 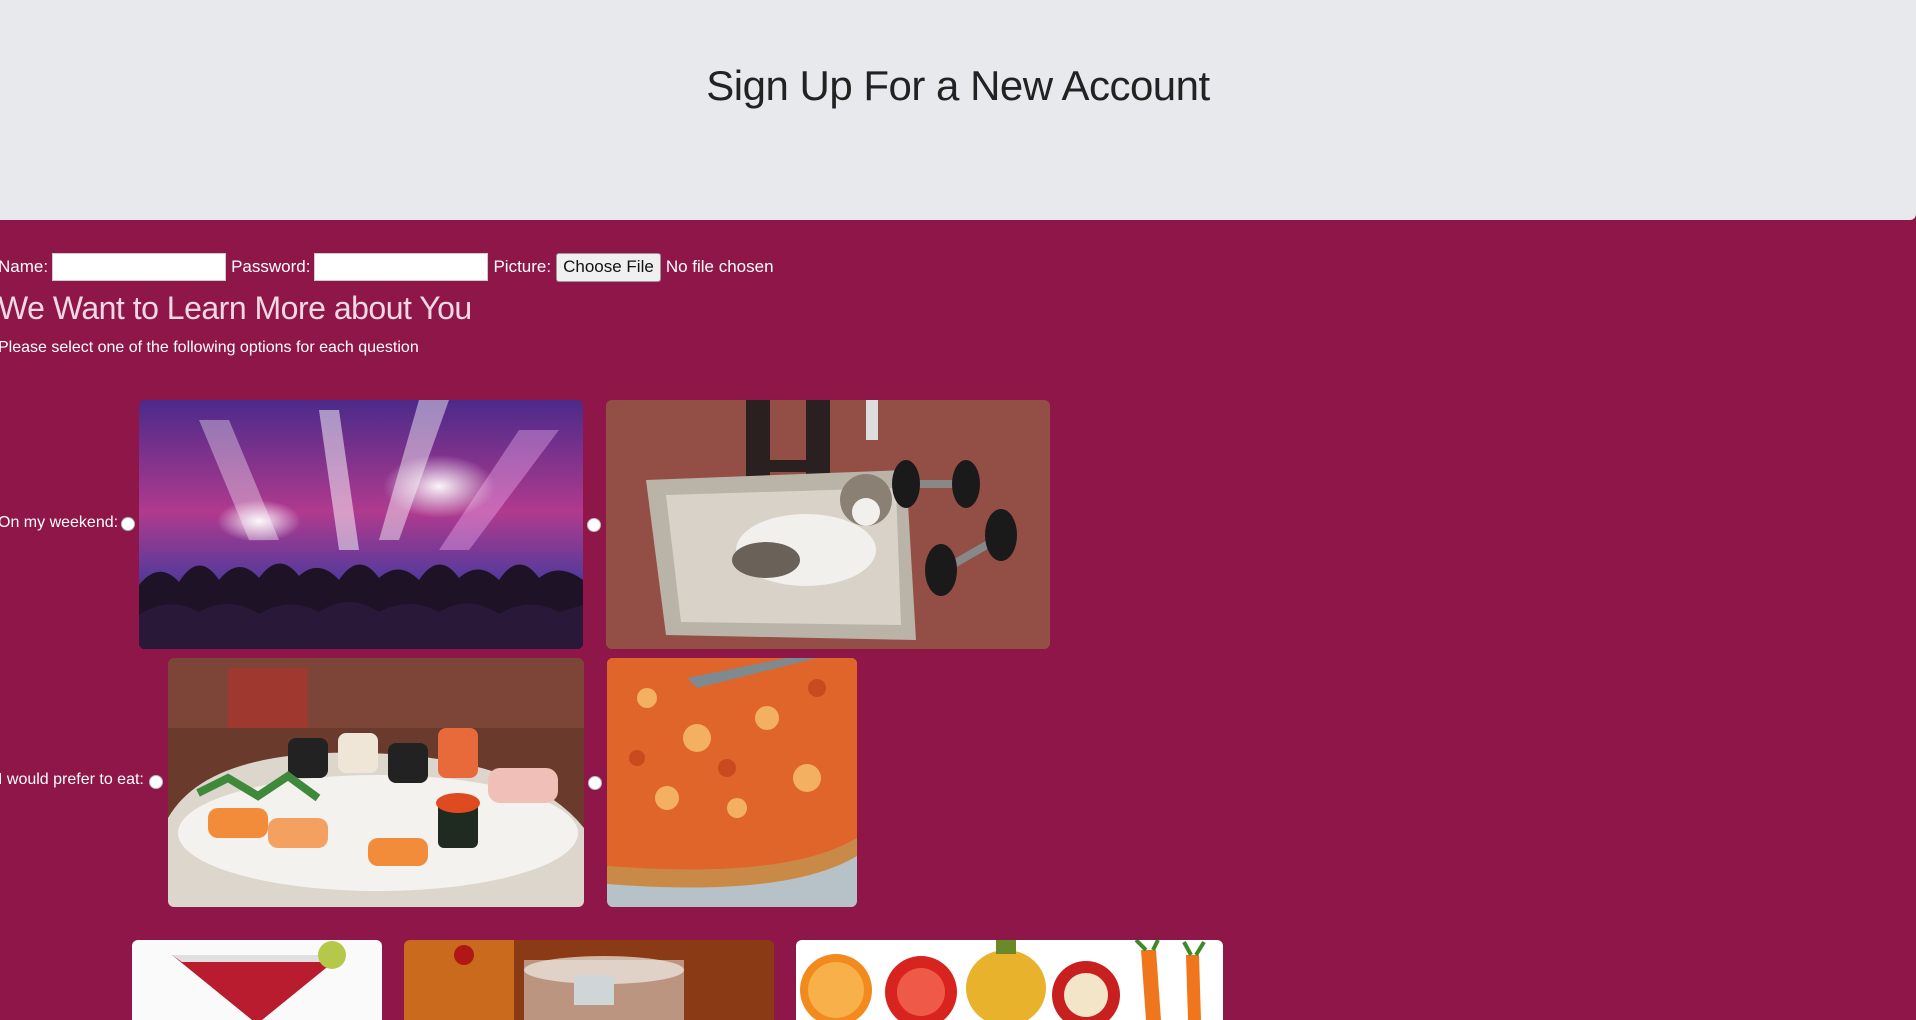 What do you see at coordinates (1009, 980) in the screenshot?
I see `fruits-vegetables-photo` at bounding box center [1009, 980].